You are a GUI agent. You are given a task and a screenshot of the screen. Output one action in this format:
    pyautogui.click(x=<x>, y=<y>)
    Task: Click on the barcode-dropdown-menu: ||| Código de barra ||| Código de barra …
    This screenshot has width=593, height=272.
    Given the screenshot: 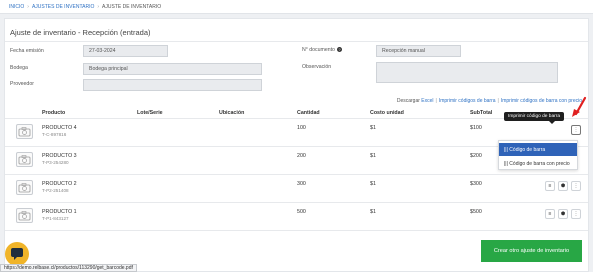 What is the action you would take?
    pyautogui.click(x=538, y=155)
    